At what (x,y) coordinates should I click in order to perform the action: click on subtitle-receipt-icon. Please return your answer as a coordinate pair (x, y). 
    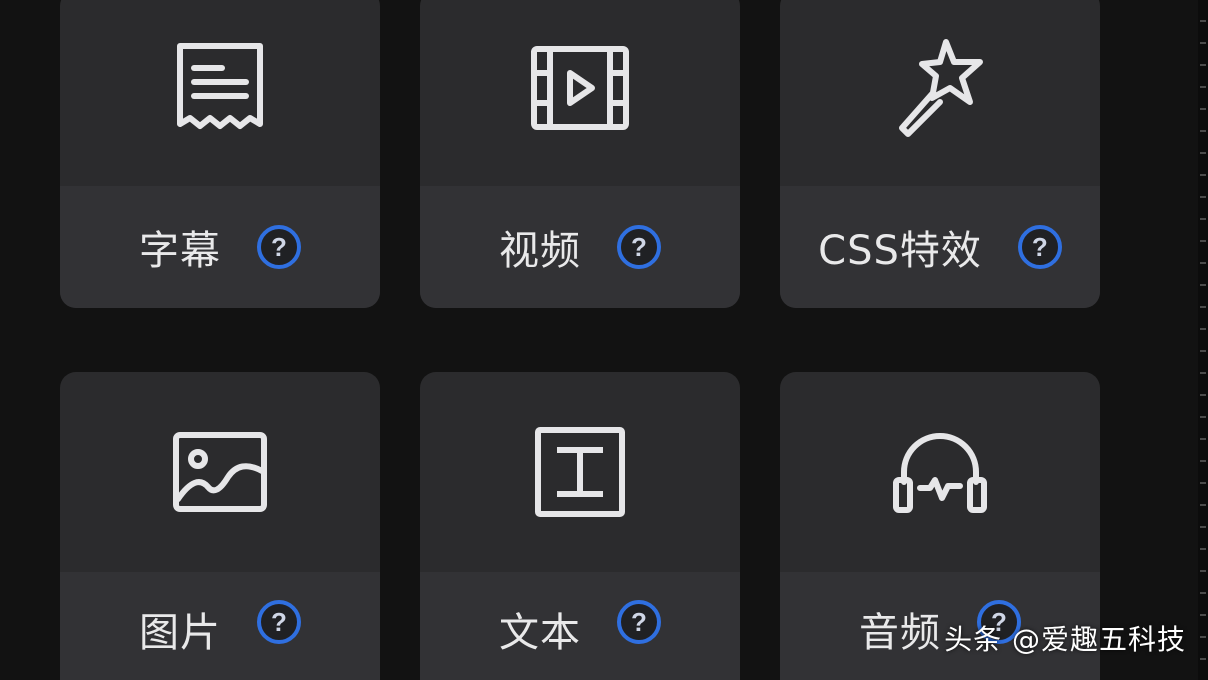
    Looking at the image, I should click on (220, 86).